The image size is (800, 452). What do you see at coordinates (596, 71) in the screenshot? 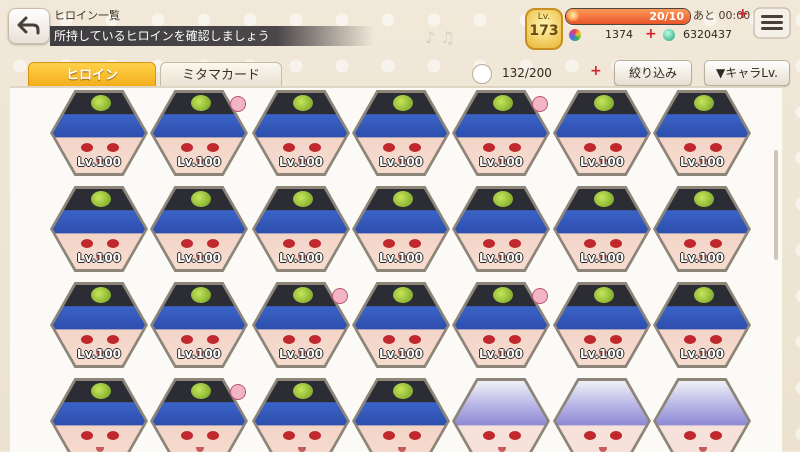
I see `expand-inventory-button: +` at bounding box center [596, 71].